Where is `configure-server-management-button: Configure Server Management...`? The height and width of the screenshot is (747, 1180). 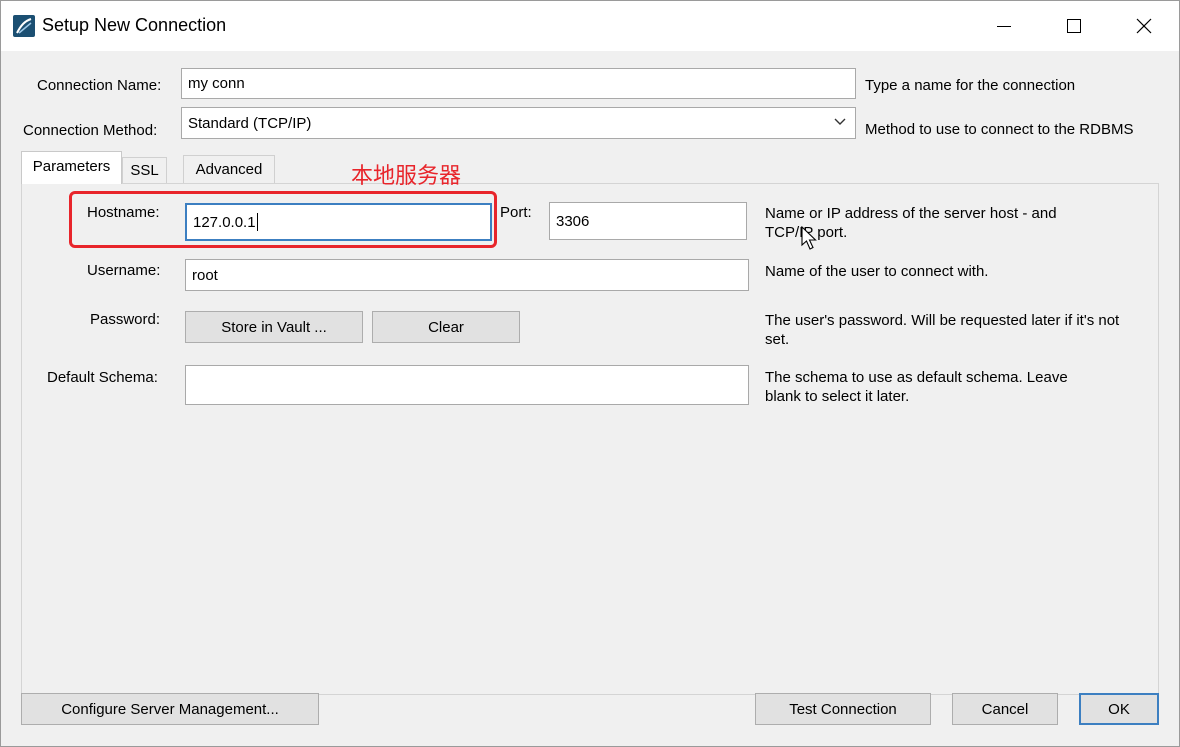 configure-server-management-button: Configure Server Management... is located at coordinates (170, 709).